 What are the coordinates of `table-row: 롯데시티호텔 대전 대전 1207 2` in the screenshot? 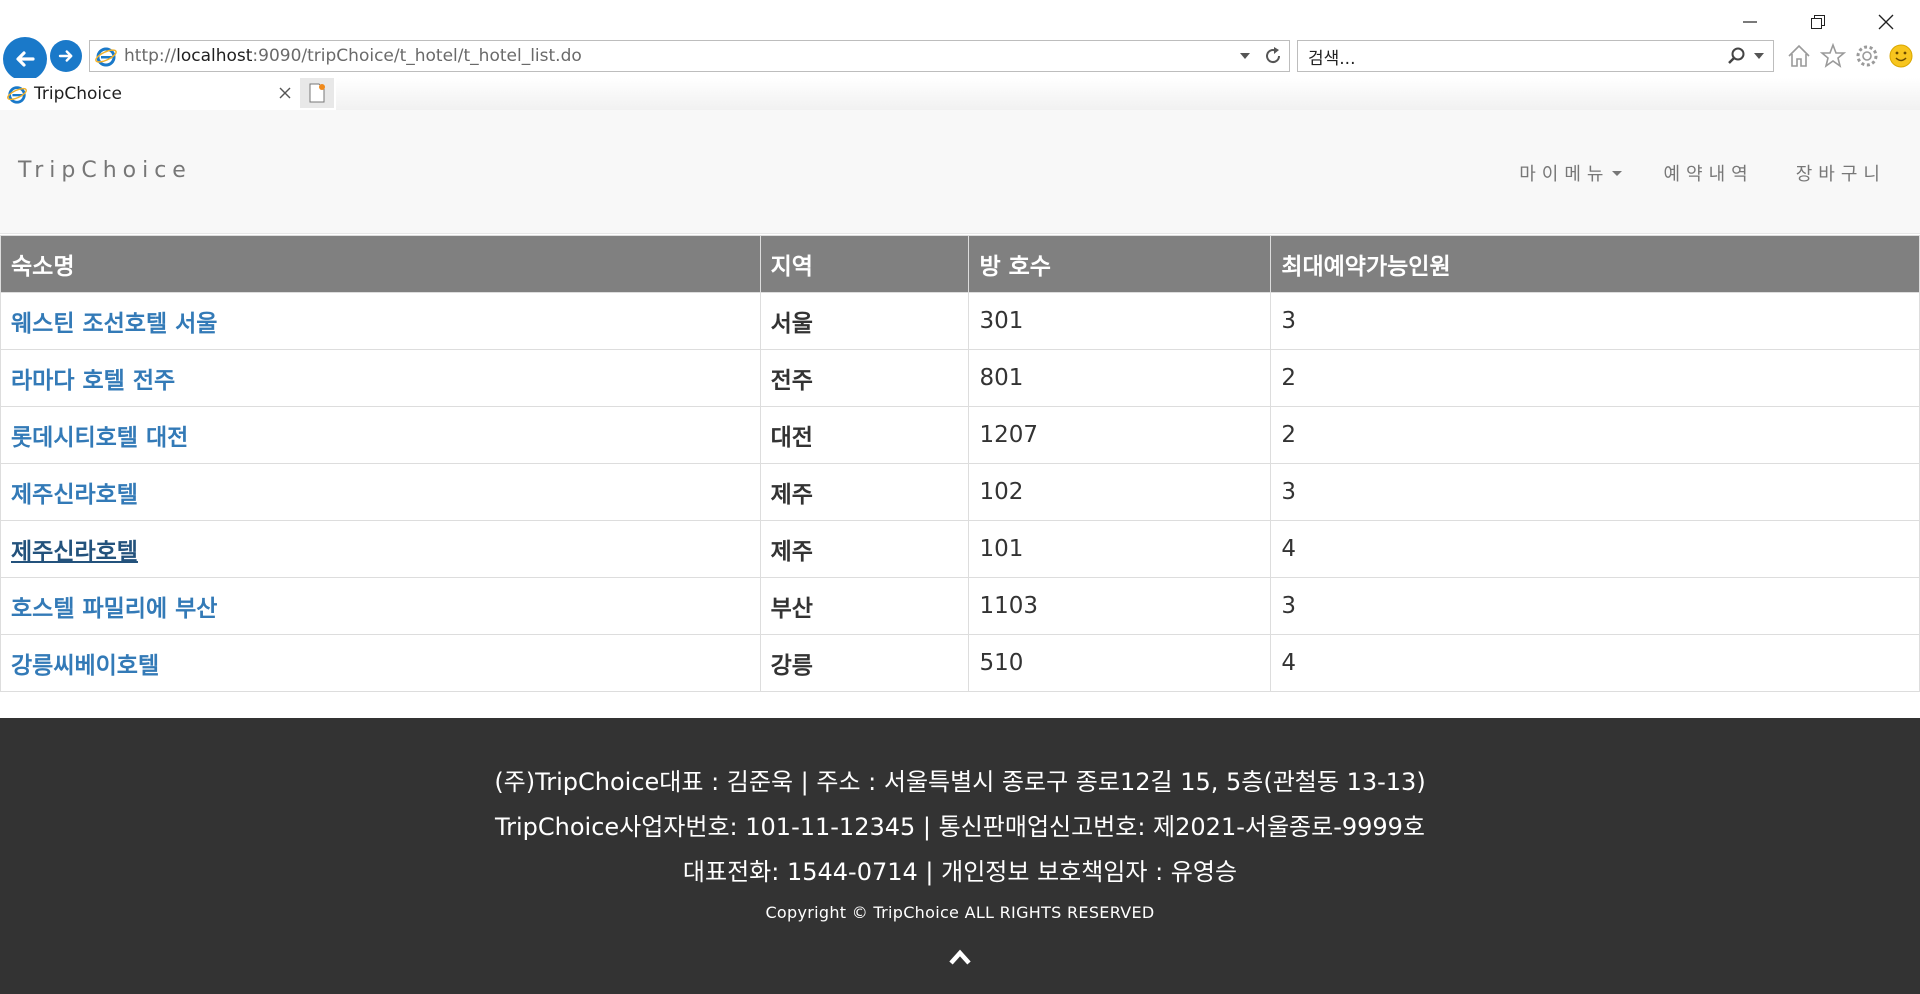 It's located at (960, 435).